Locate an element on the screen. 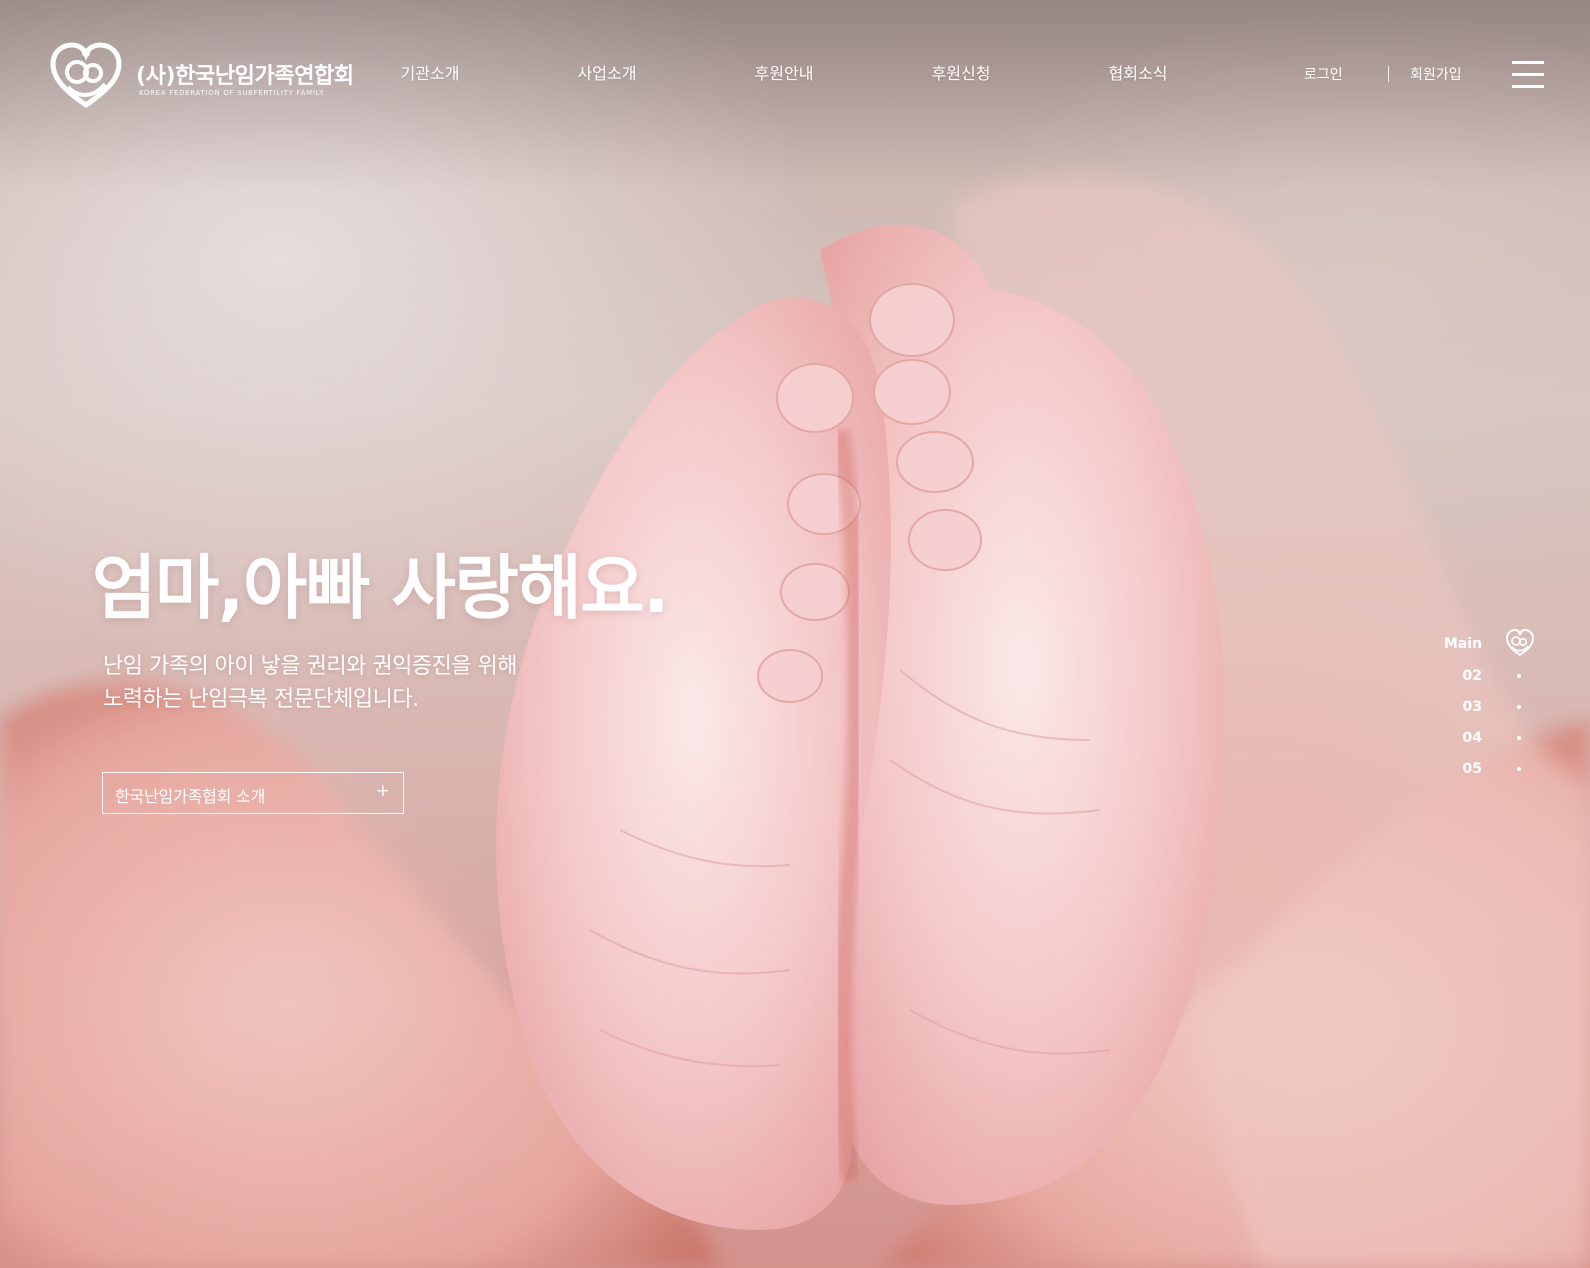  menu-line-middle is located at coordinates (1528, 74).